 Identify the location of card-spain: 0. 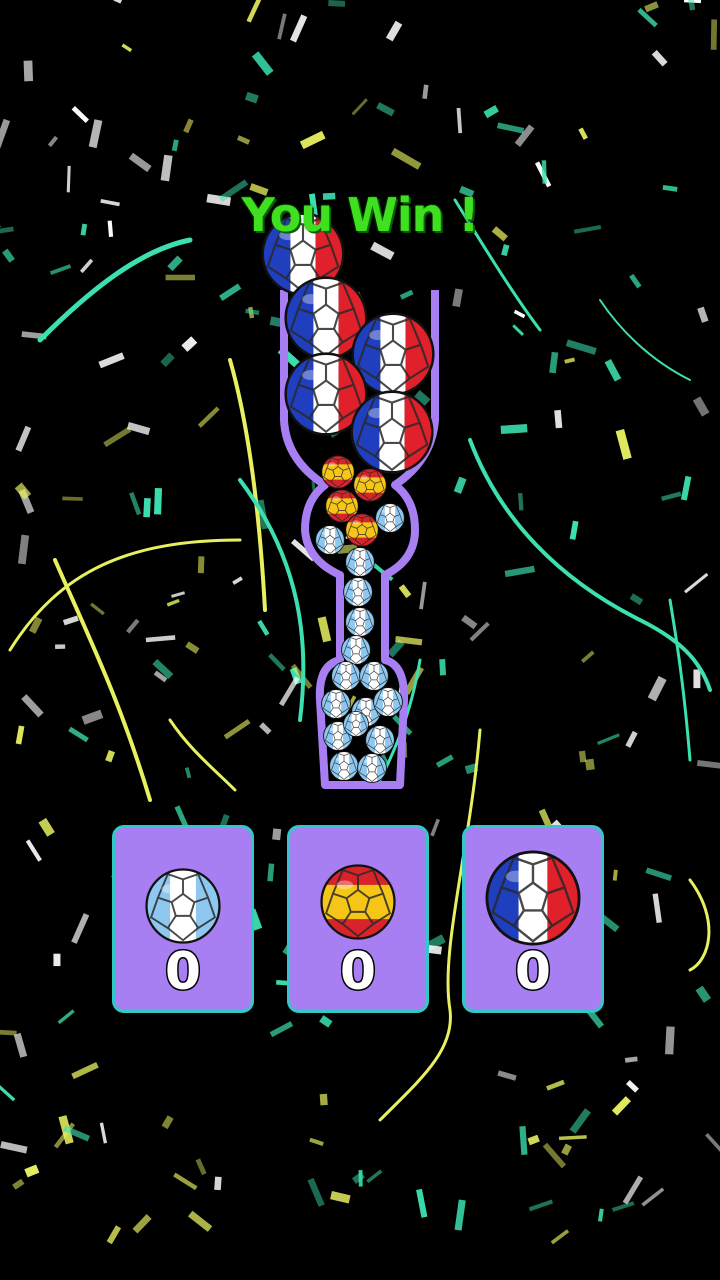
(358, 919).